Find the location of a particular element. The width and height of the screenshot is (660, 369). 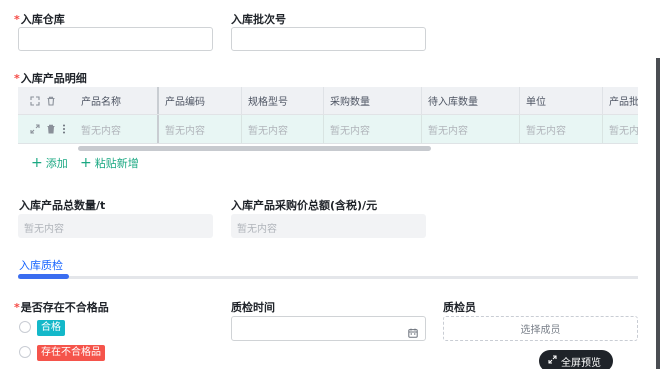

total-qty-label: 入库产品总数量/t is located at coordinates (62, 205).